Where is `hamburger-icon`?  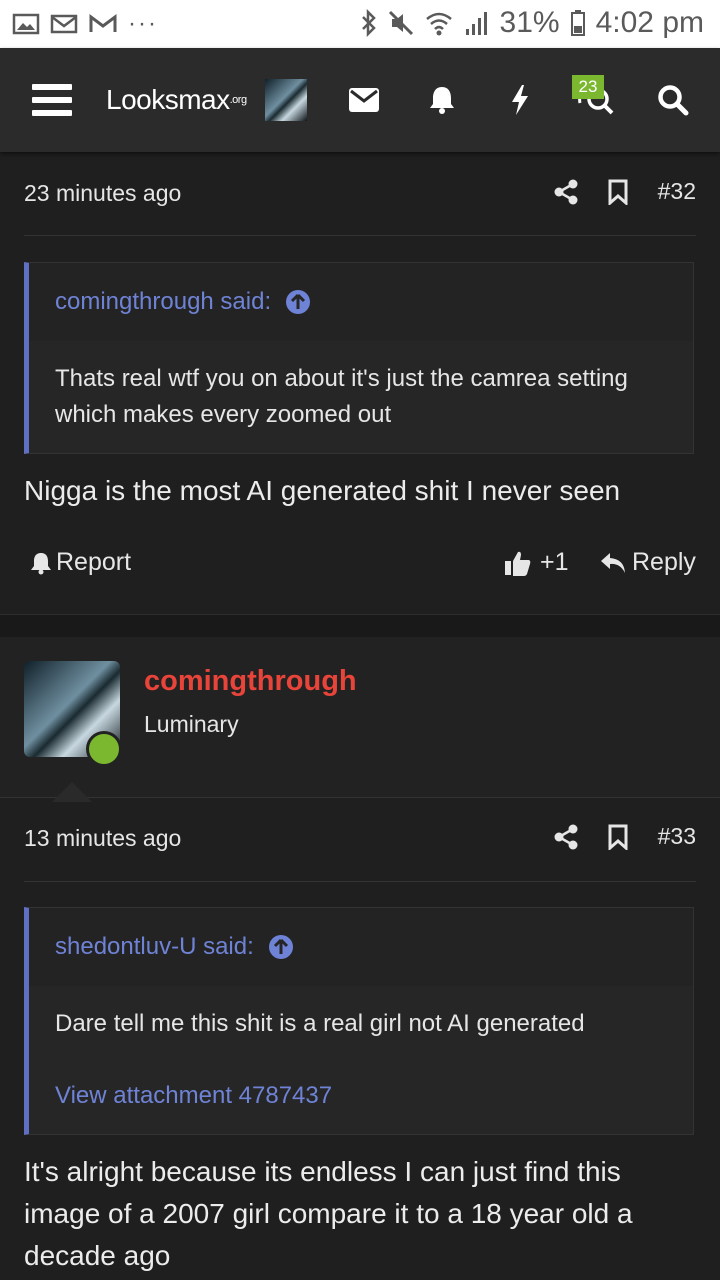
hamburger-icon is located at coordinates (52, 100).